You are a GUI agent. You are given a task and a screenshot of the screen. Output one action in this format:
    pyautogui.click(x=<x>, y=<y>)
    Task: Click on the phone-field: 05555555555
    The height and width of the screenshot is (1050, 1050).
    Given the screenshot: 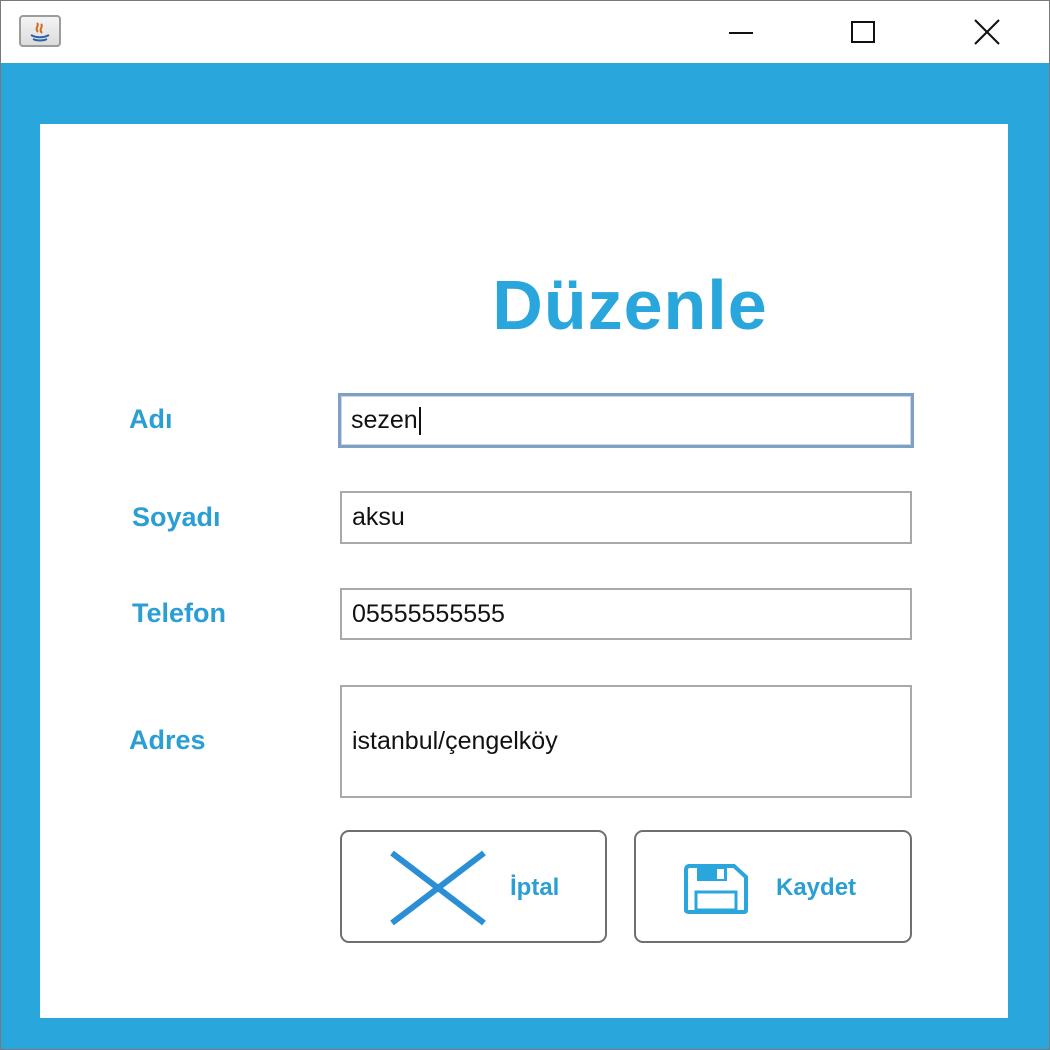 What is the action you would take?
    pyautogui.click(x=626, y=614)
    